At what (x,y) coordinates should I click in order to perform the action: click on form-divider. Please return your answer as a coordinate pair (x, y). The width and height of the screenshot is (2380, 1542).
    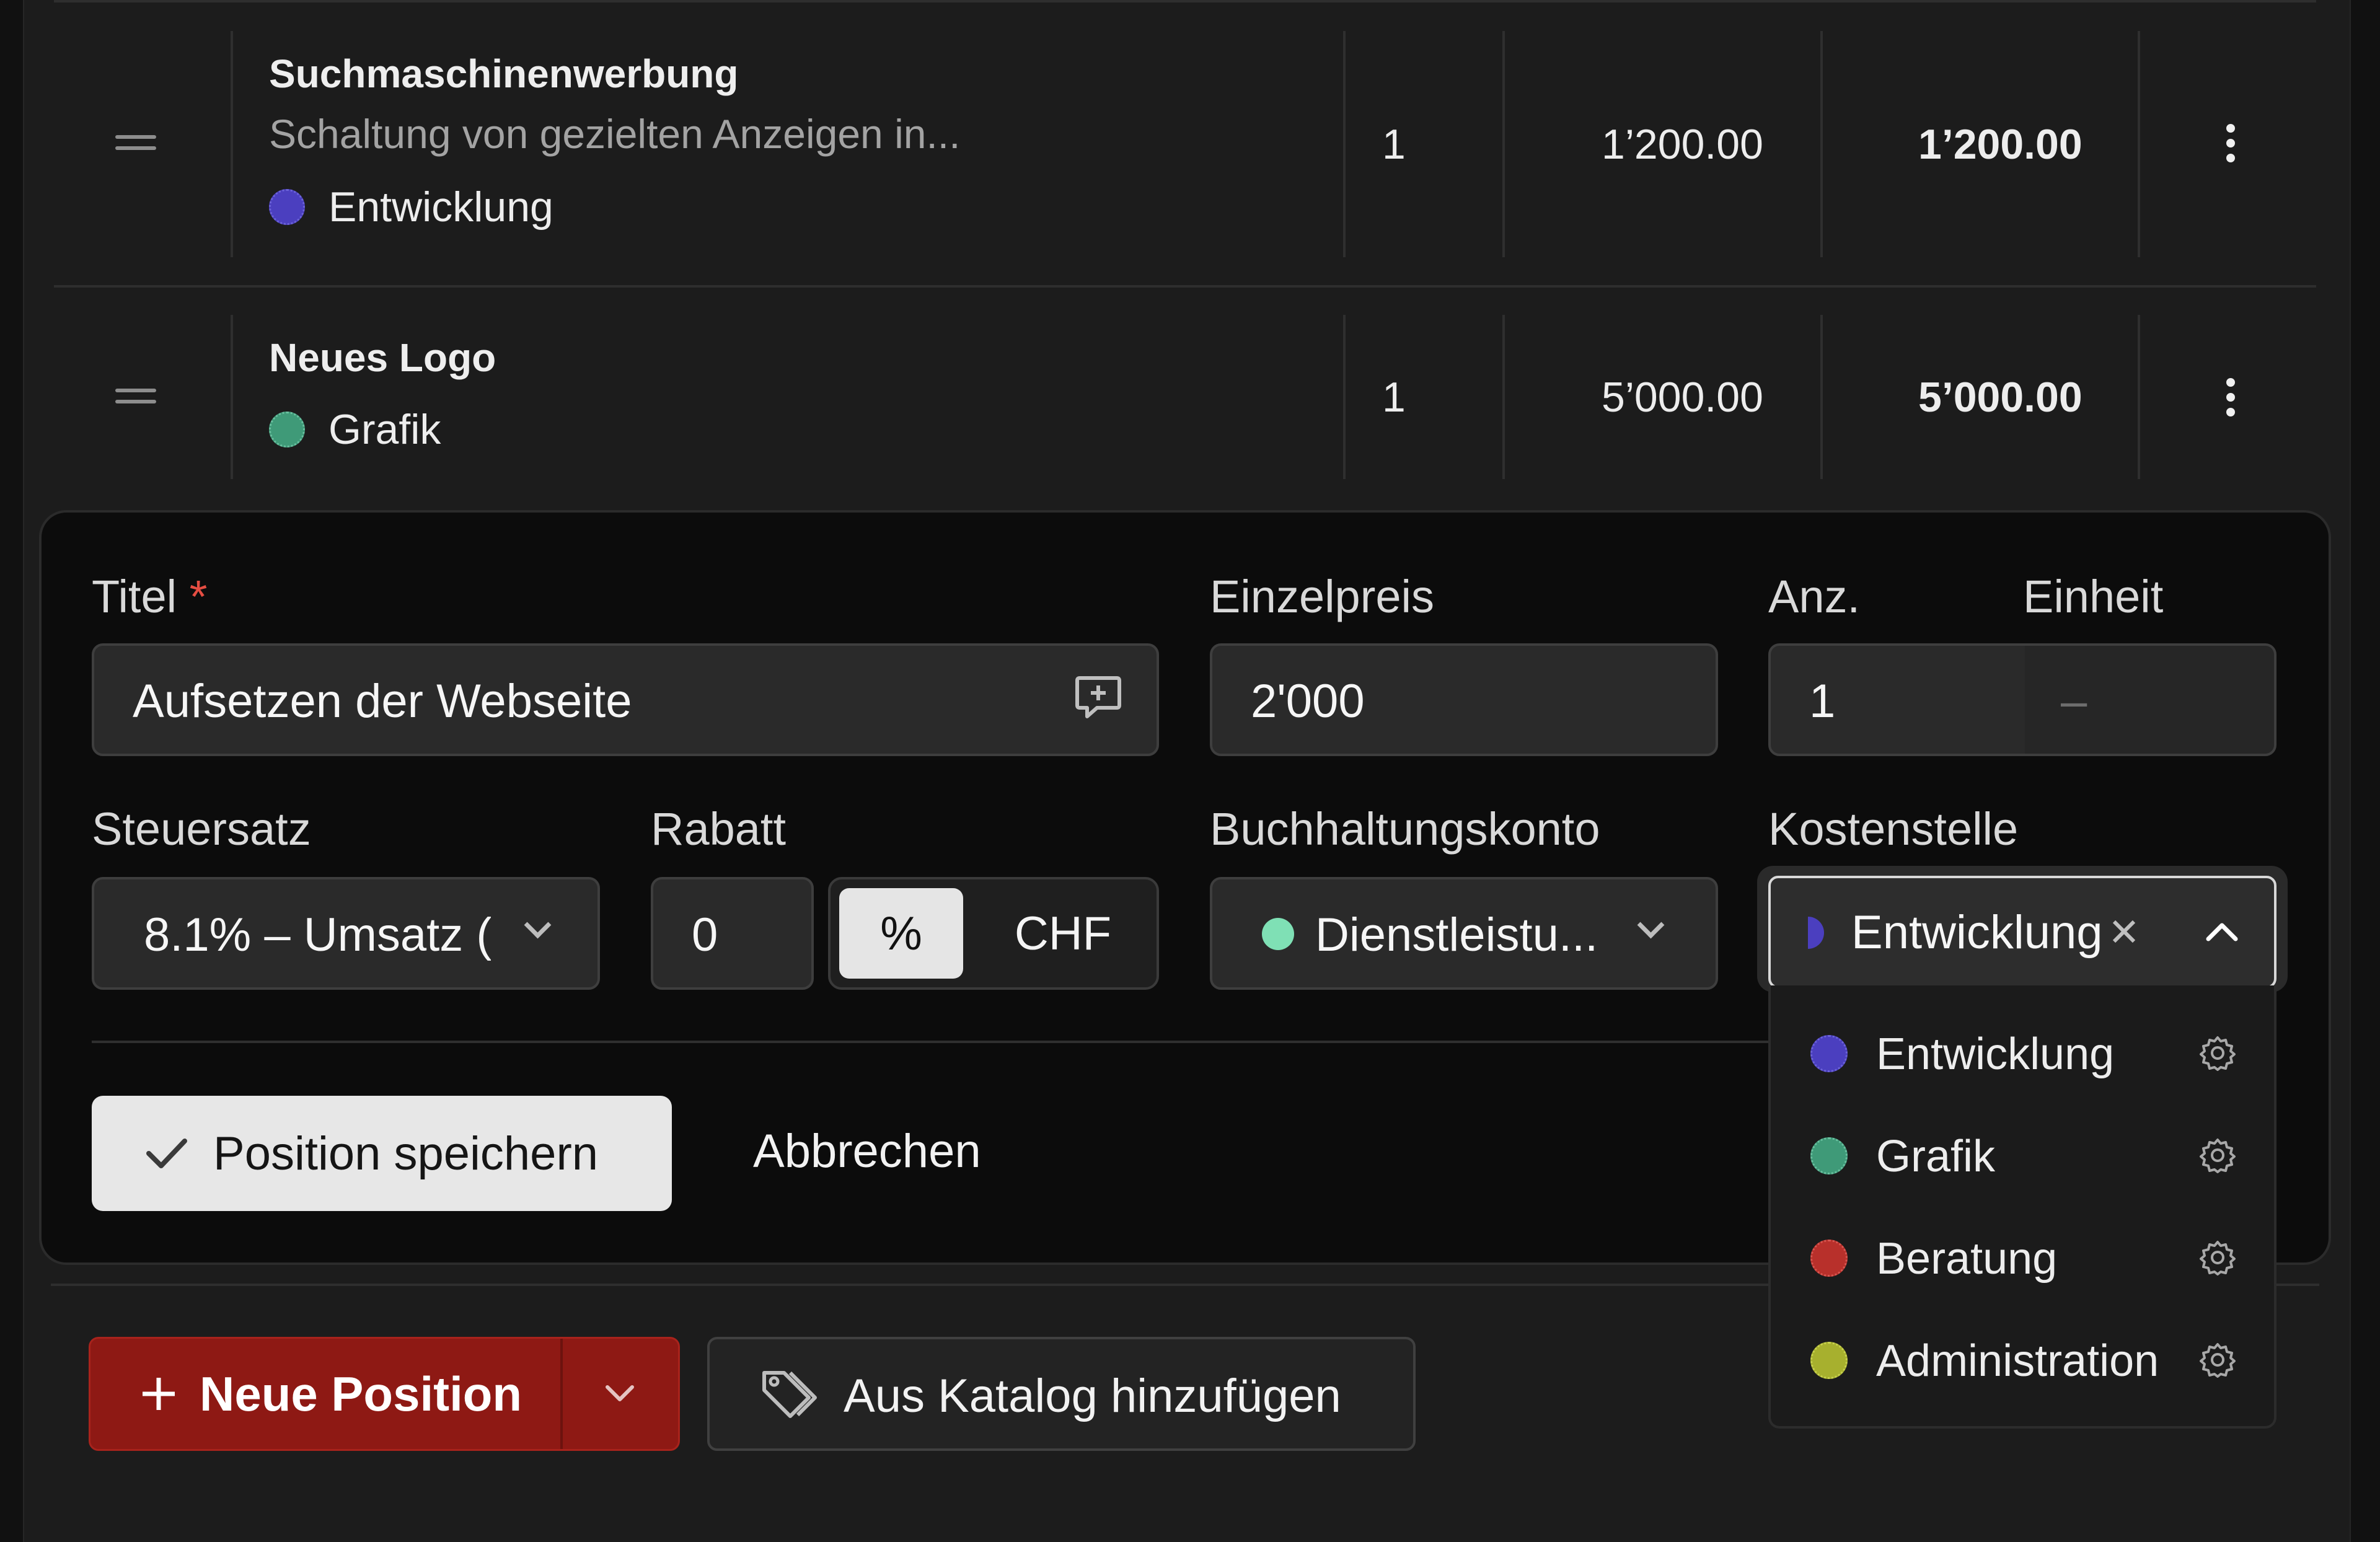
    Looking at the image, I should click on (931, 1042).